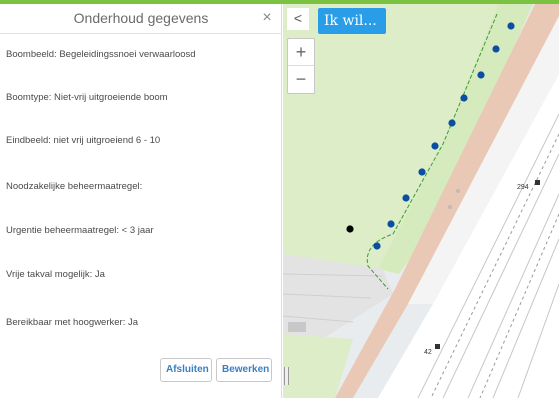  What do you see at coordinates (523, 187) in the screenshot?
I see `house-number-label: 294` at bounding box center [523, 187].